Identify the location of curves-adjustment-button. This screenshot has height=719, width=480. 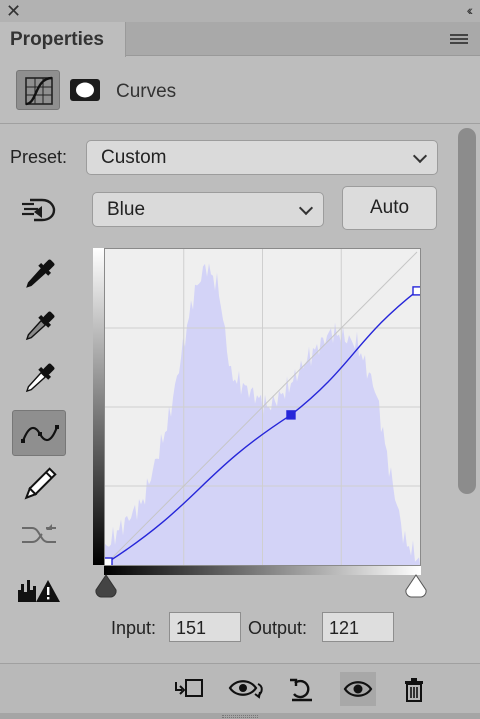
(38, 90).